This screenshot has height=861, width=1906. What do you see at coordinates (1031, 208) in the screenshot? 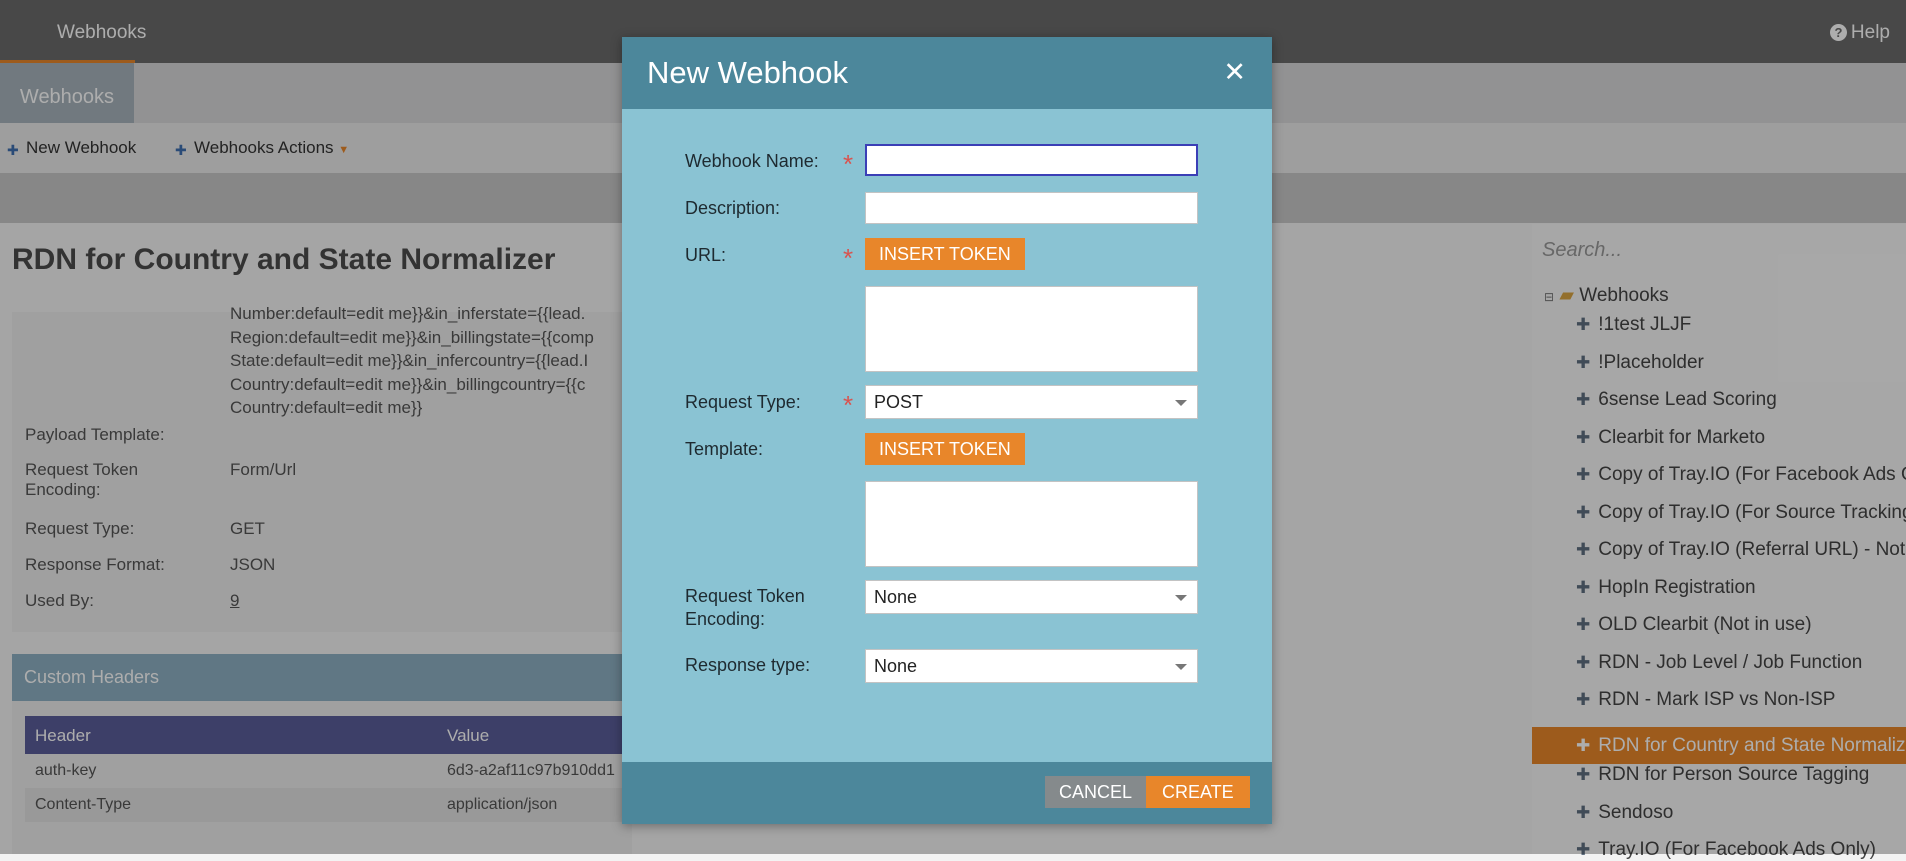
I see `description-input` at bounding box center [1031, 208].